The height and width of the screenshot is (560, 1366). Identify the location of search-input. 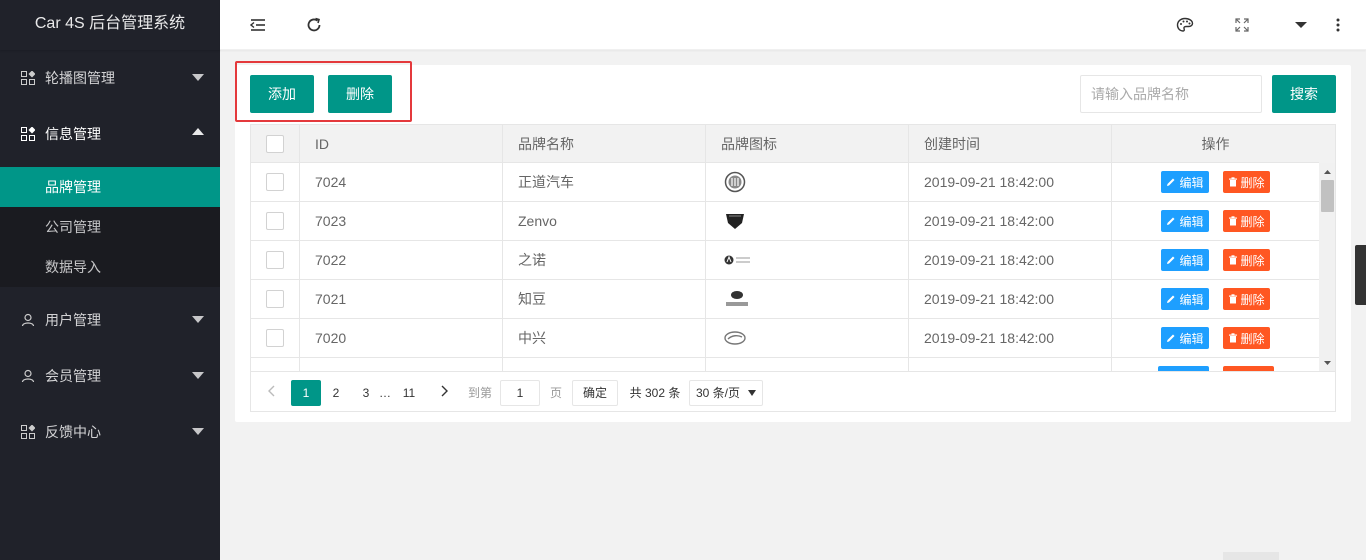
(1171, 94).